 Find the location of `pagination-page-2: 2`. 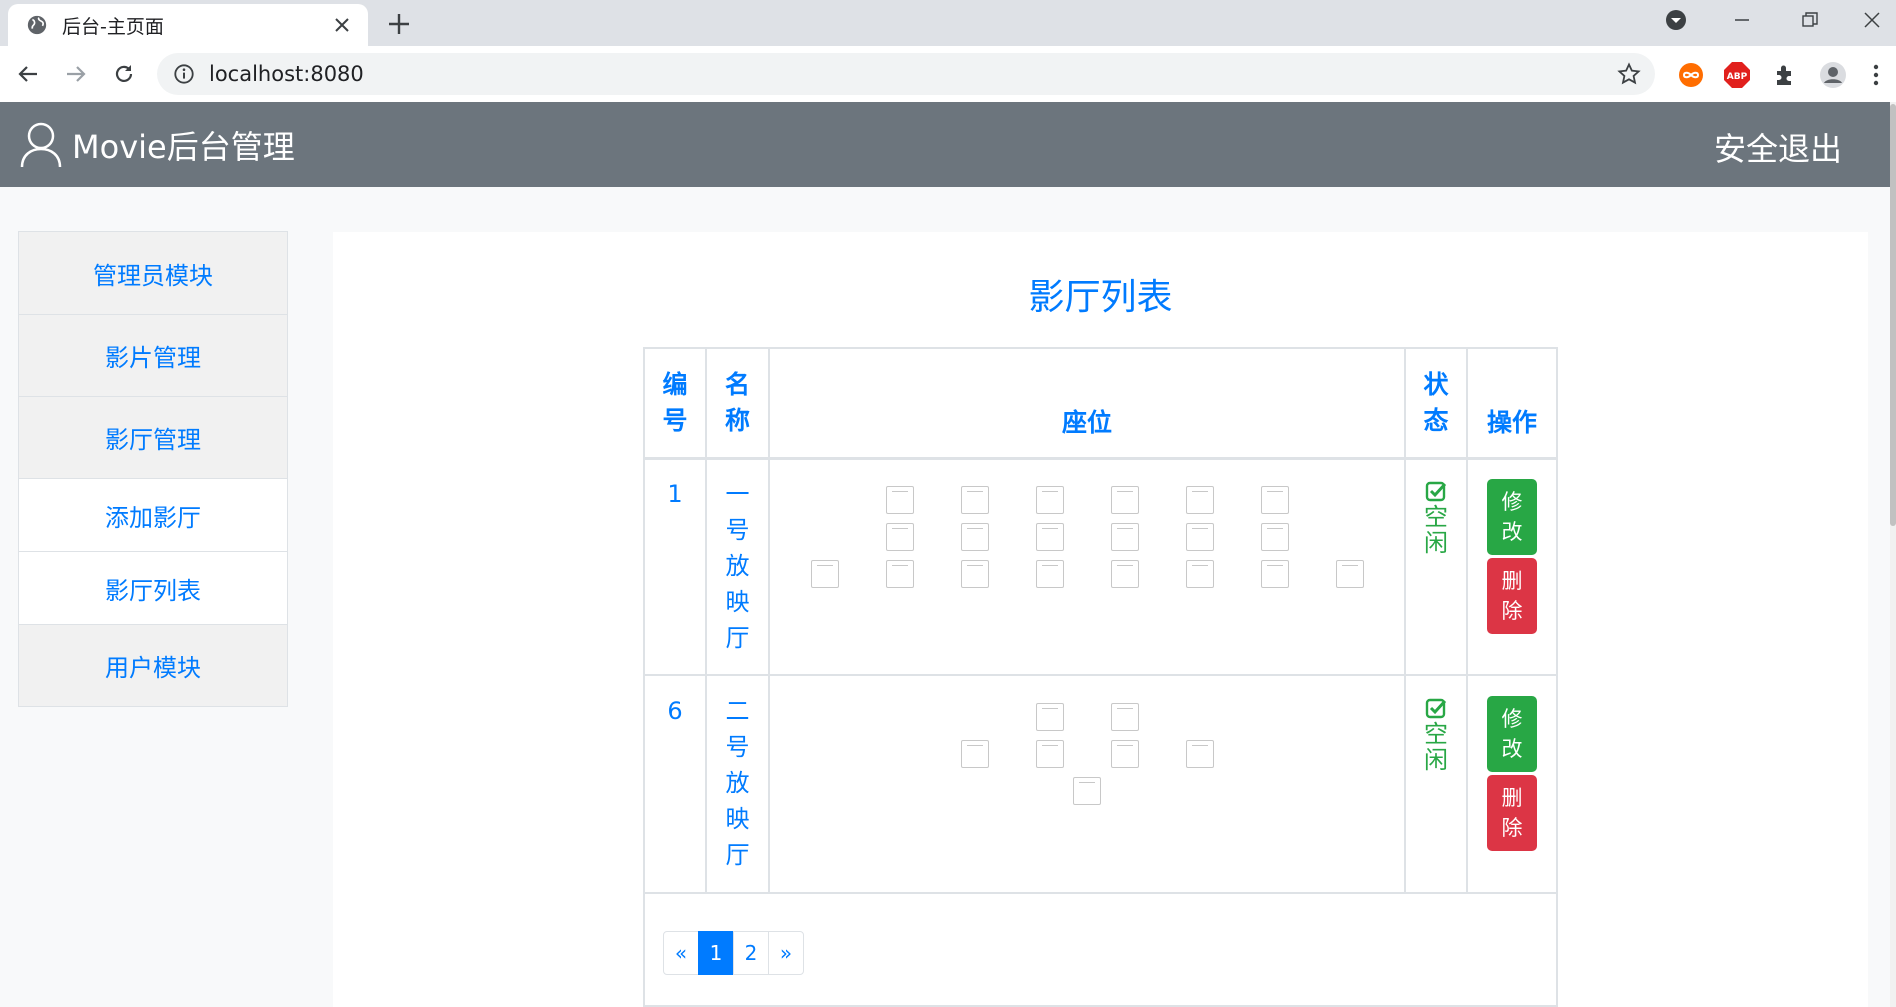

pagination-page-2: 2 is located at coordinates (751, 953).